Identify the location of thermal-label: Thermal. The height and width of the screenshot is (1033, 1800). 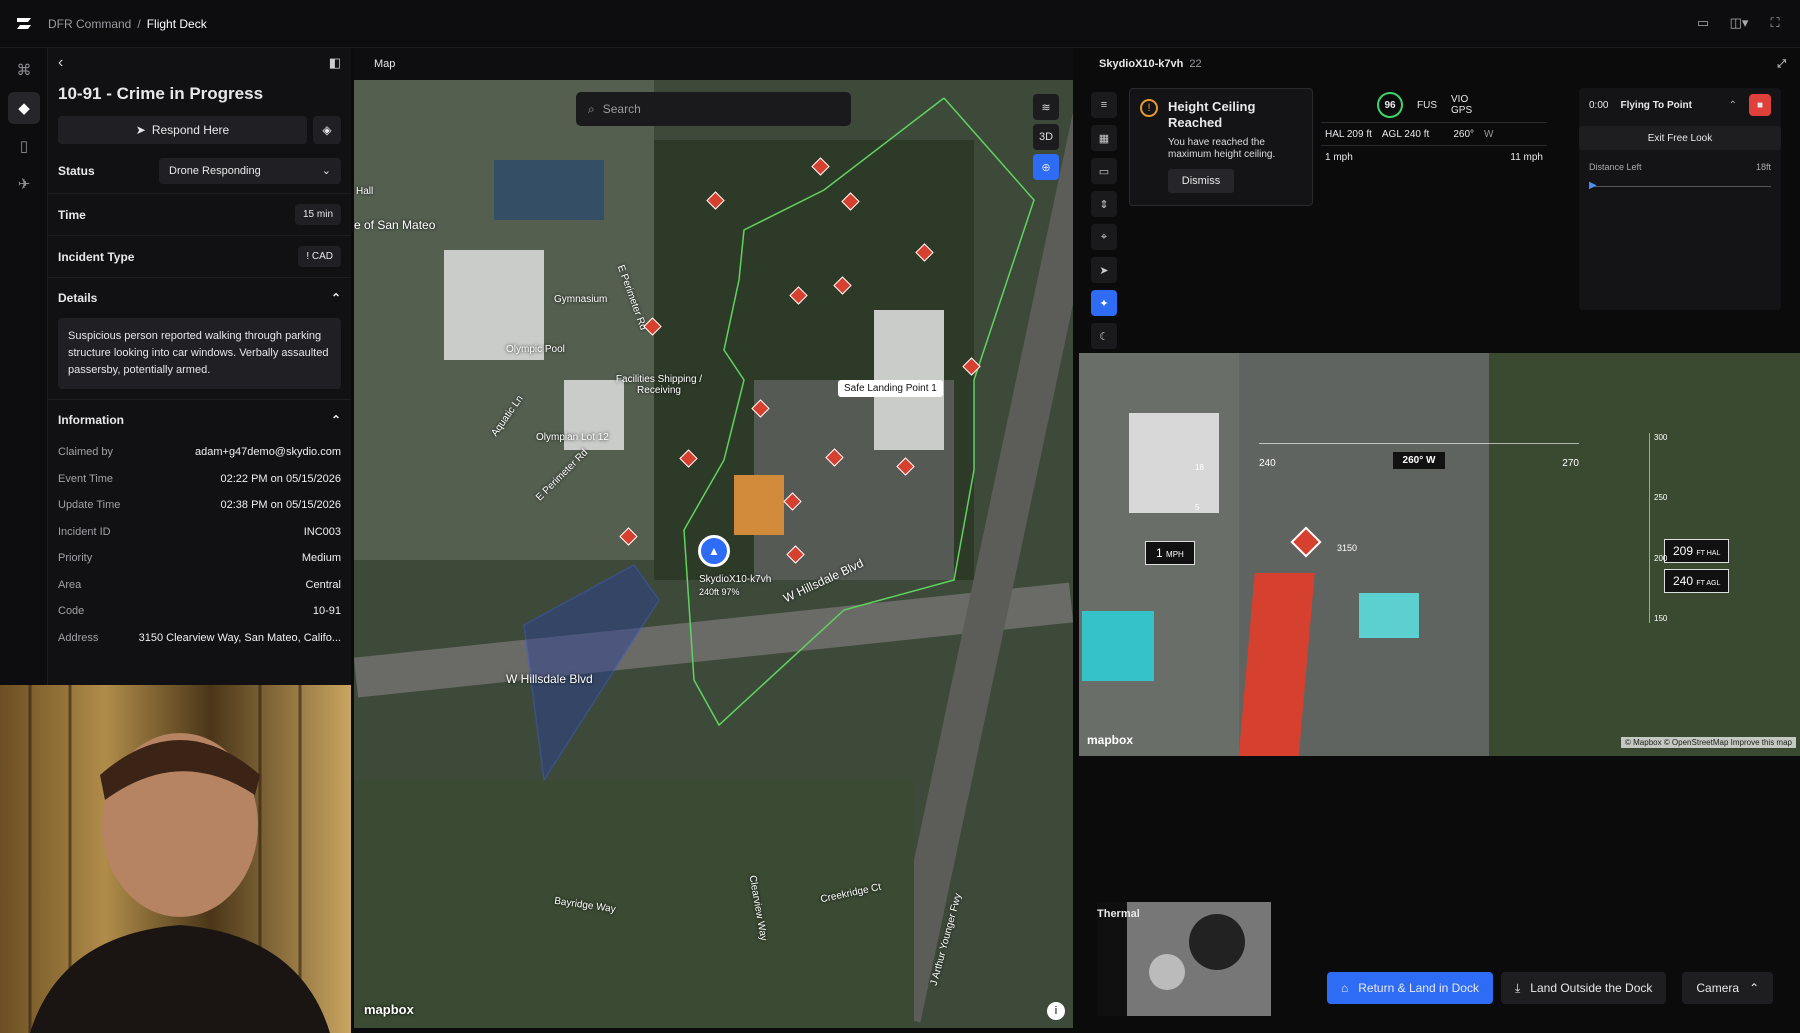
(1118, 914).